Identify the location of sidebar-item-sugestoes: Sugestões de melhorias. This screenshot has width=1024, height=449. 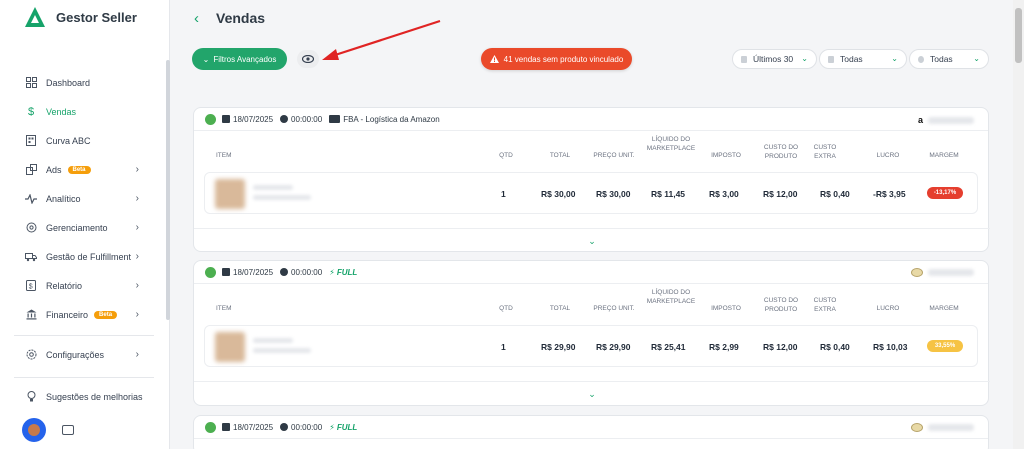
(83, 396).